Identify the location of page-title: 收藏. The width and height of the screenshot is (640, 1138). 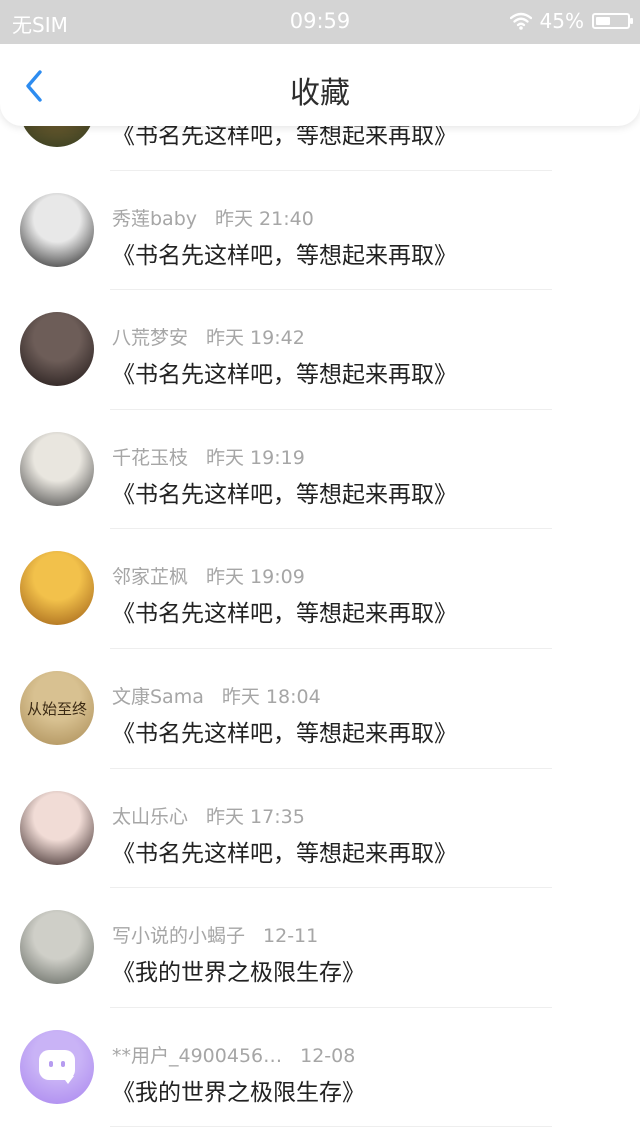
(320, 93).